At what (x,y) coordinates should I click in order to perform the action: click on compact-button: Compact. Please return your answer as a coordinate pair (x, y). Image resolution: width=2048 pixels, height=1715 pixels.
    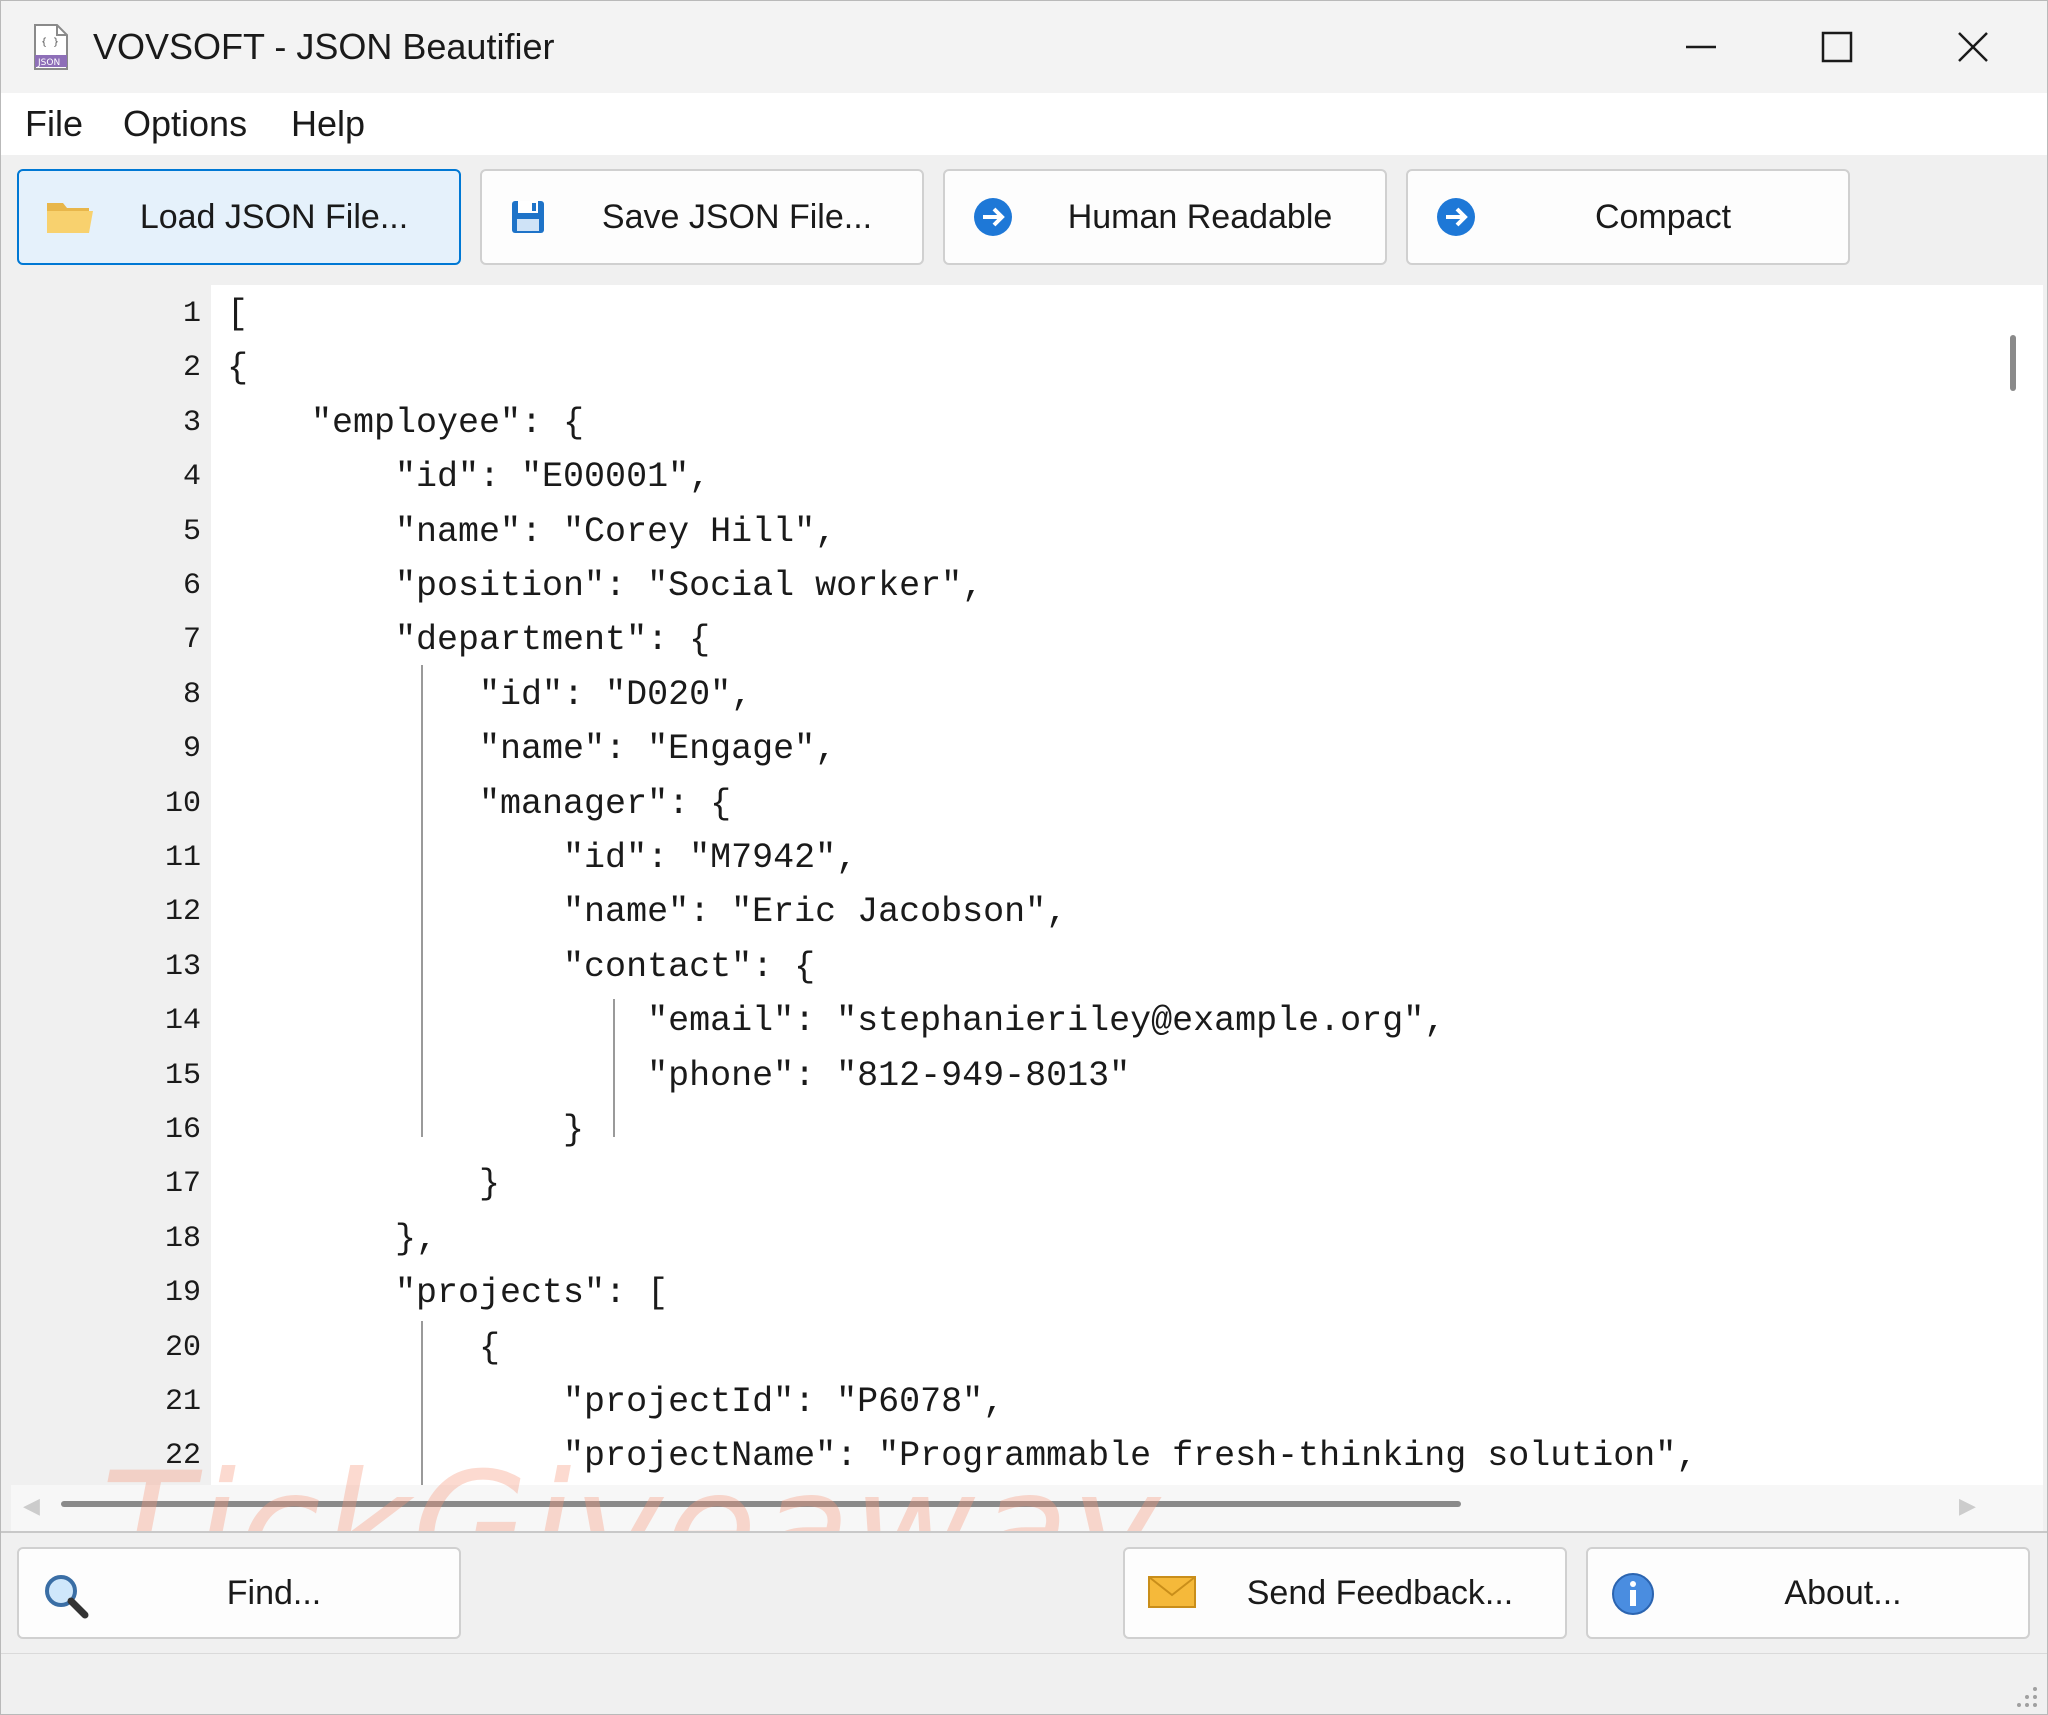
    Looking at the image, I should click on (1628, 217).